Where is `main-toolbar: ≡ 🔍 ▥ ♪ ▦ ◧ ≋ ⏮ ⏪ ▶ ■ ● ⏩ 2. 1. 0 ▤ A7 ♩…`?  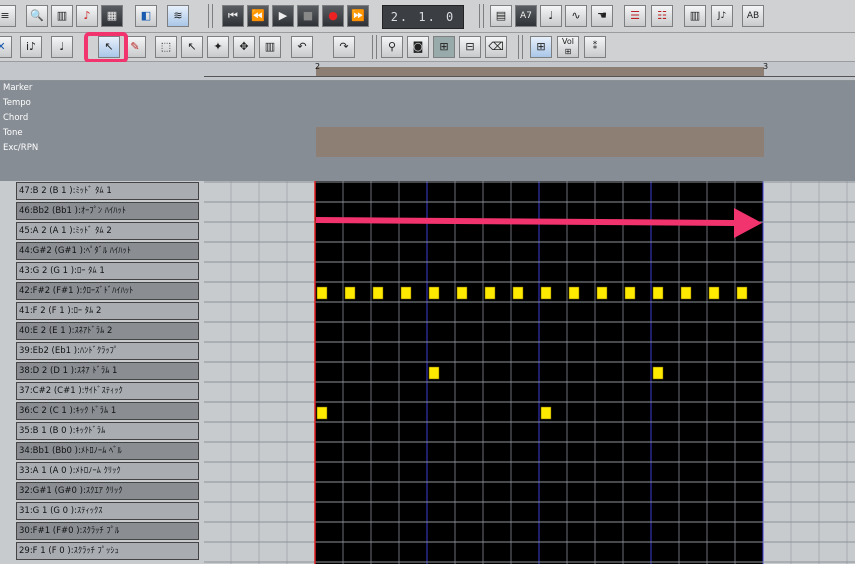
main-toolbar: ≡ 🔍 ▥ ♪ ▦ ◧ ≋ ⏮ ⏪ ▶ ■ ● ⏩ 2. 1. 0 ▤ A7 ♩… is located at coordinates (427, 16).